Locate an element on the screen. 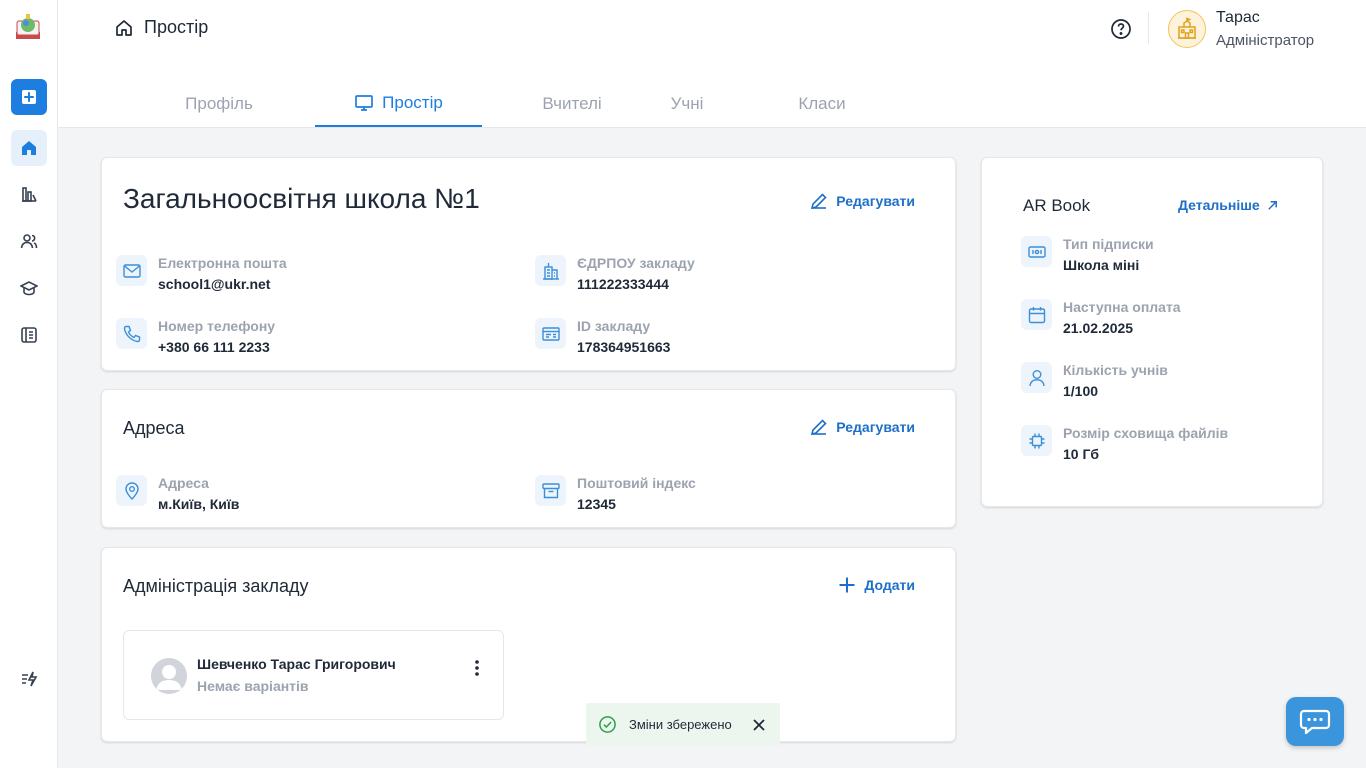 This screenshot has width=1366, height=768. app-logo is located at coordinates (28, 27).